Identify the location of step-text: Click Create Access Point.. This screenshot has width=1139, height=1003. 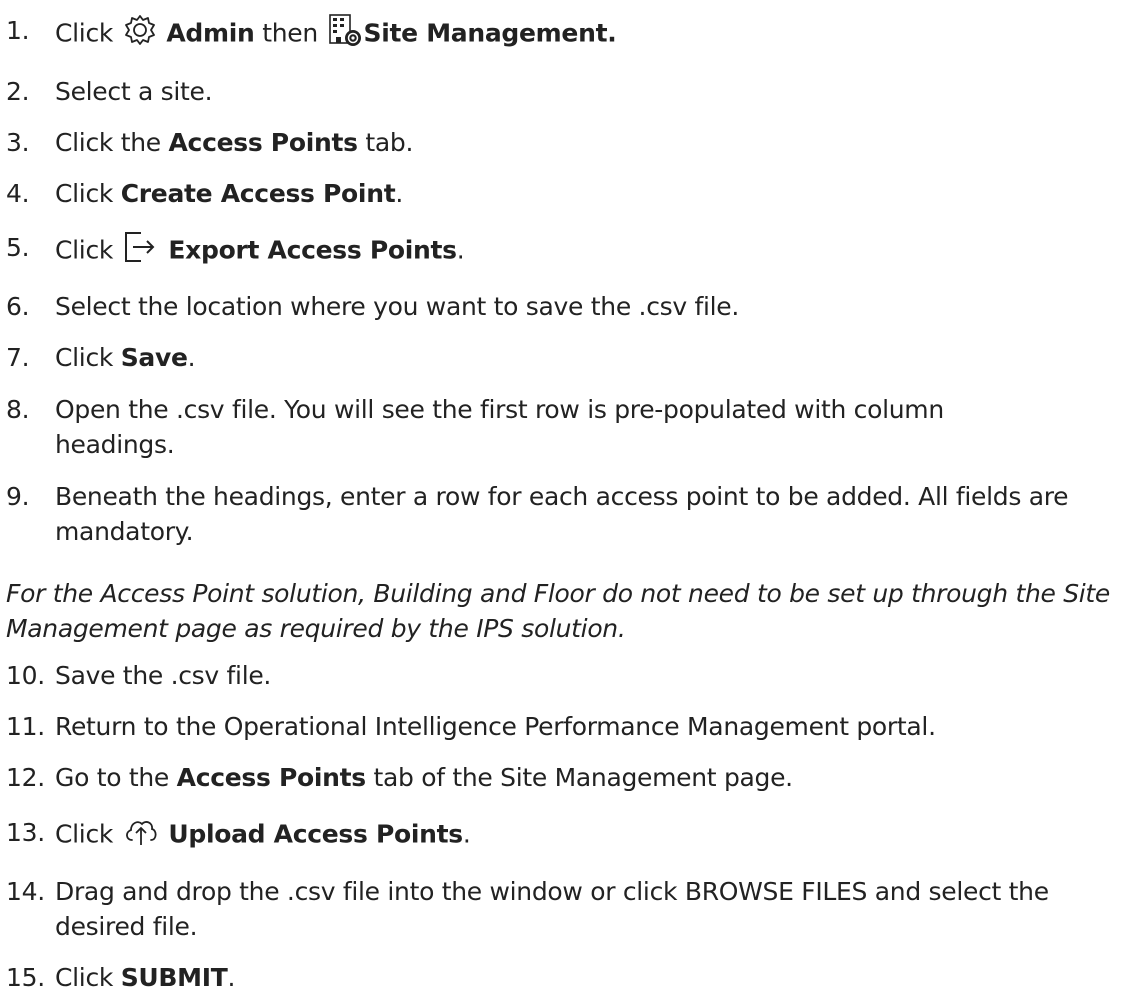
(229, 193).